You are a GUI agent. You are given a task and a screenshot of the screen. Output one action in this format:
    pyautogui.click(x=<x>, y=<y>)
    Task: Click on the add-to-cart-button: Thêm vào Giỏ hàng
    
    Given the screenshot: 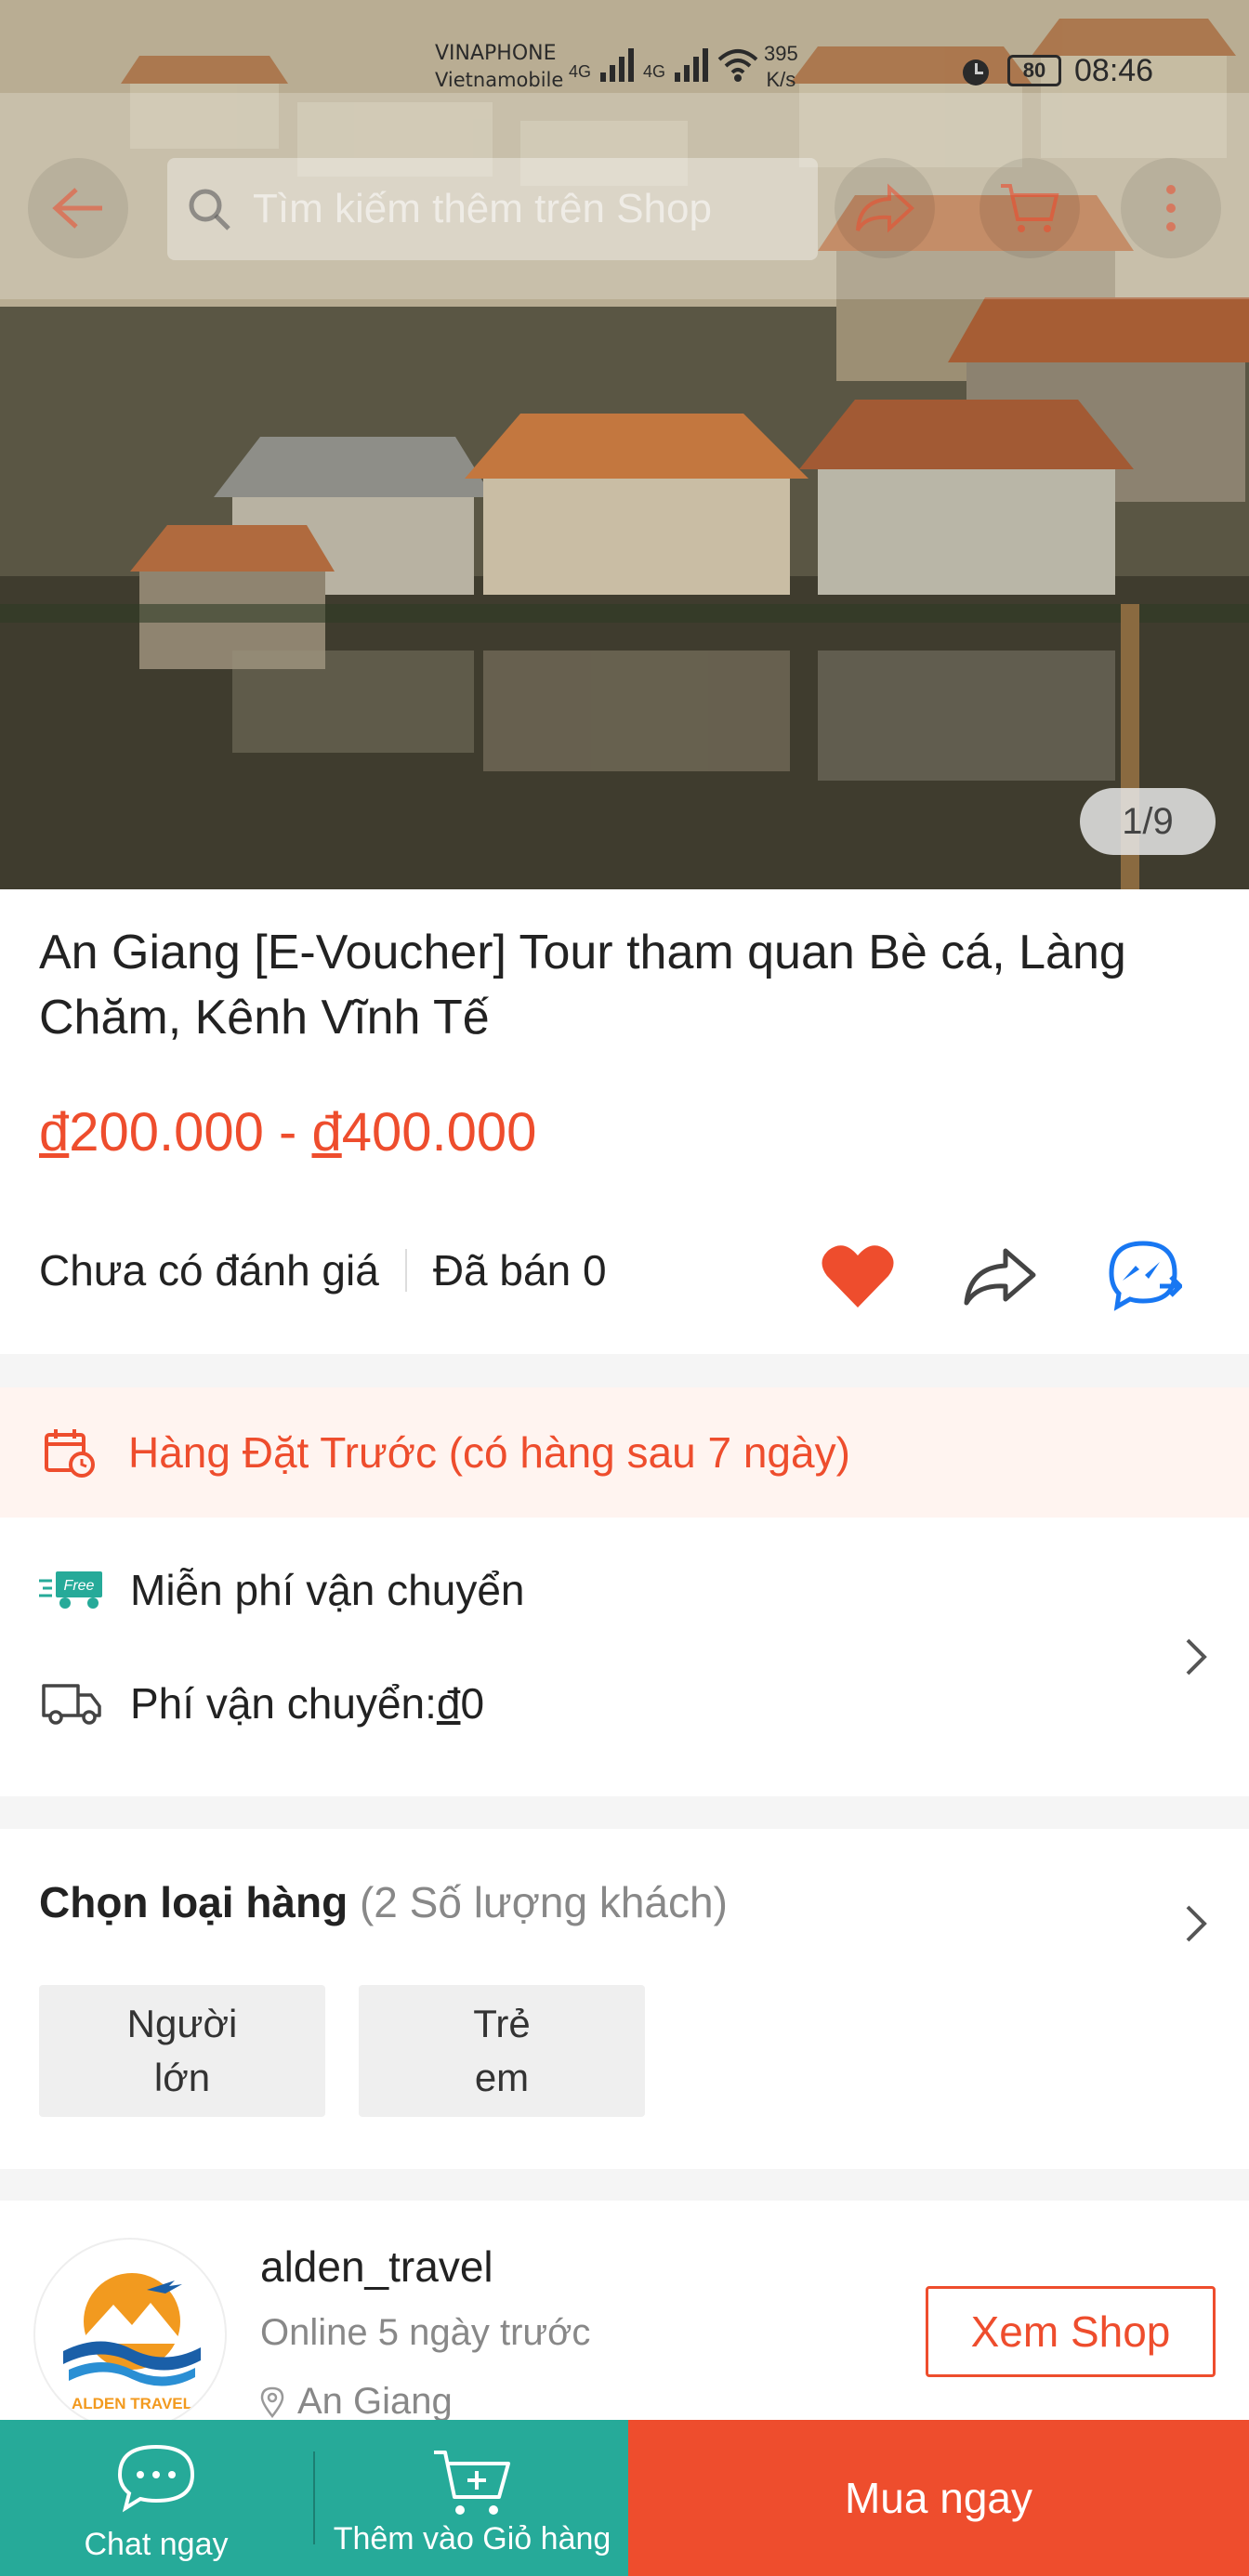 What is the action you would take?
    pyautogui.click(x=472, y=2498)
    